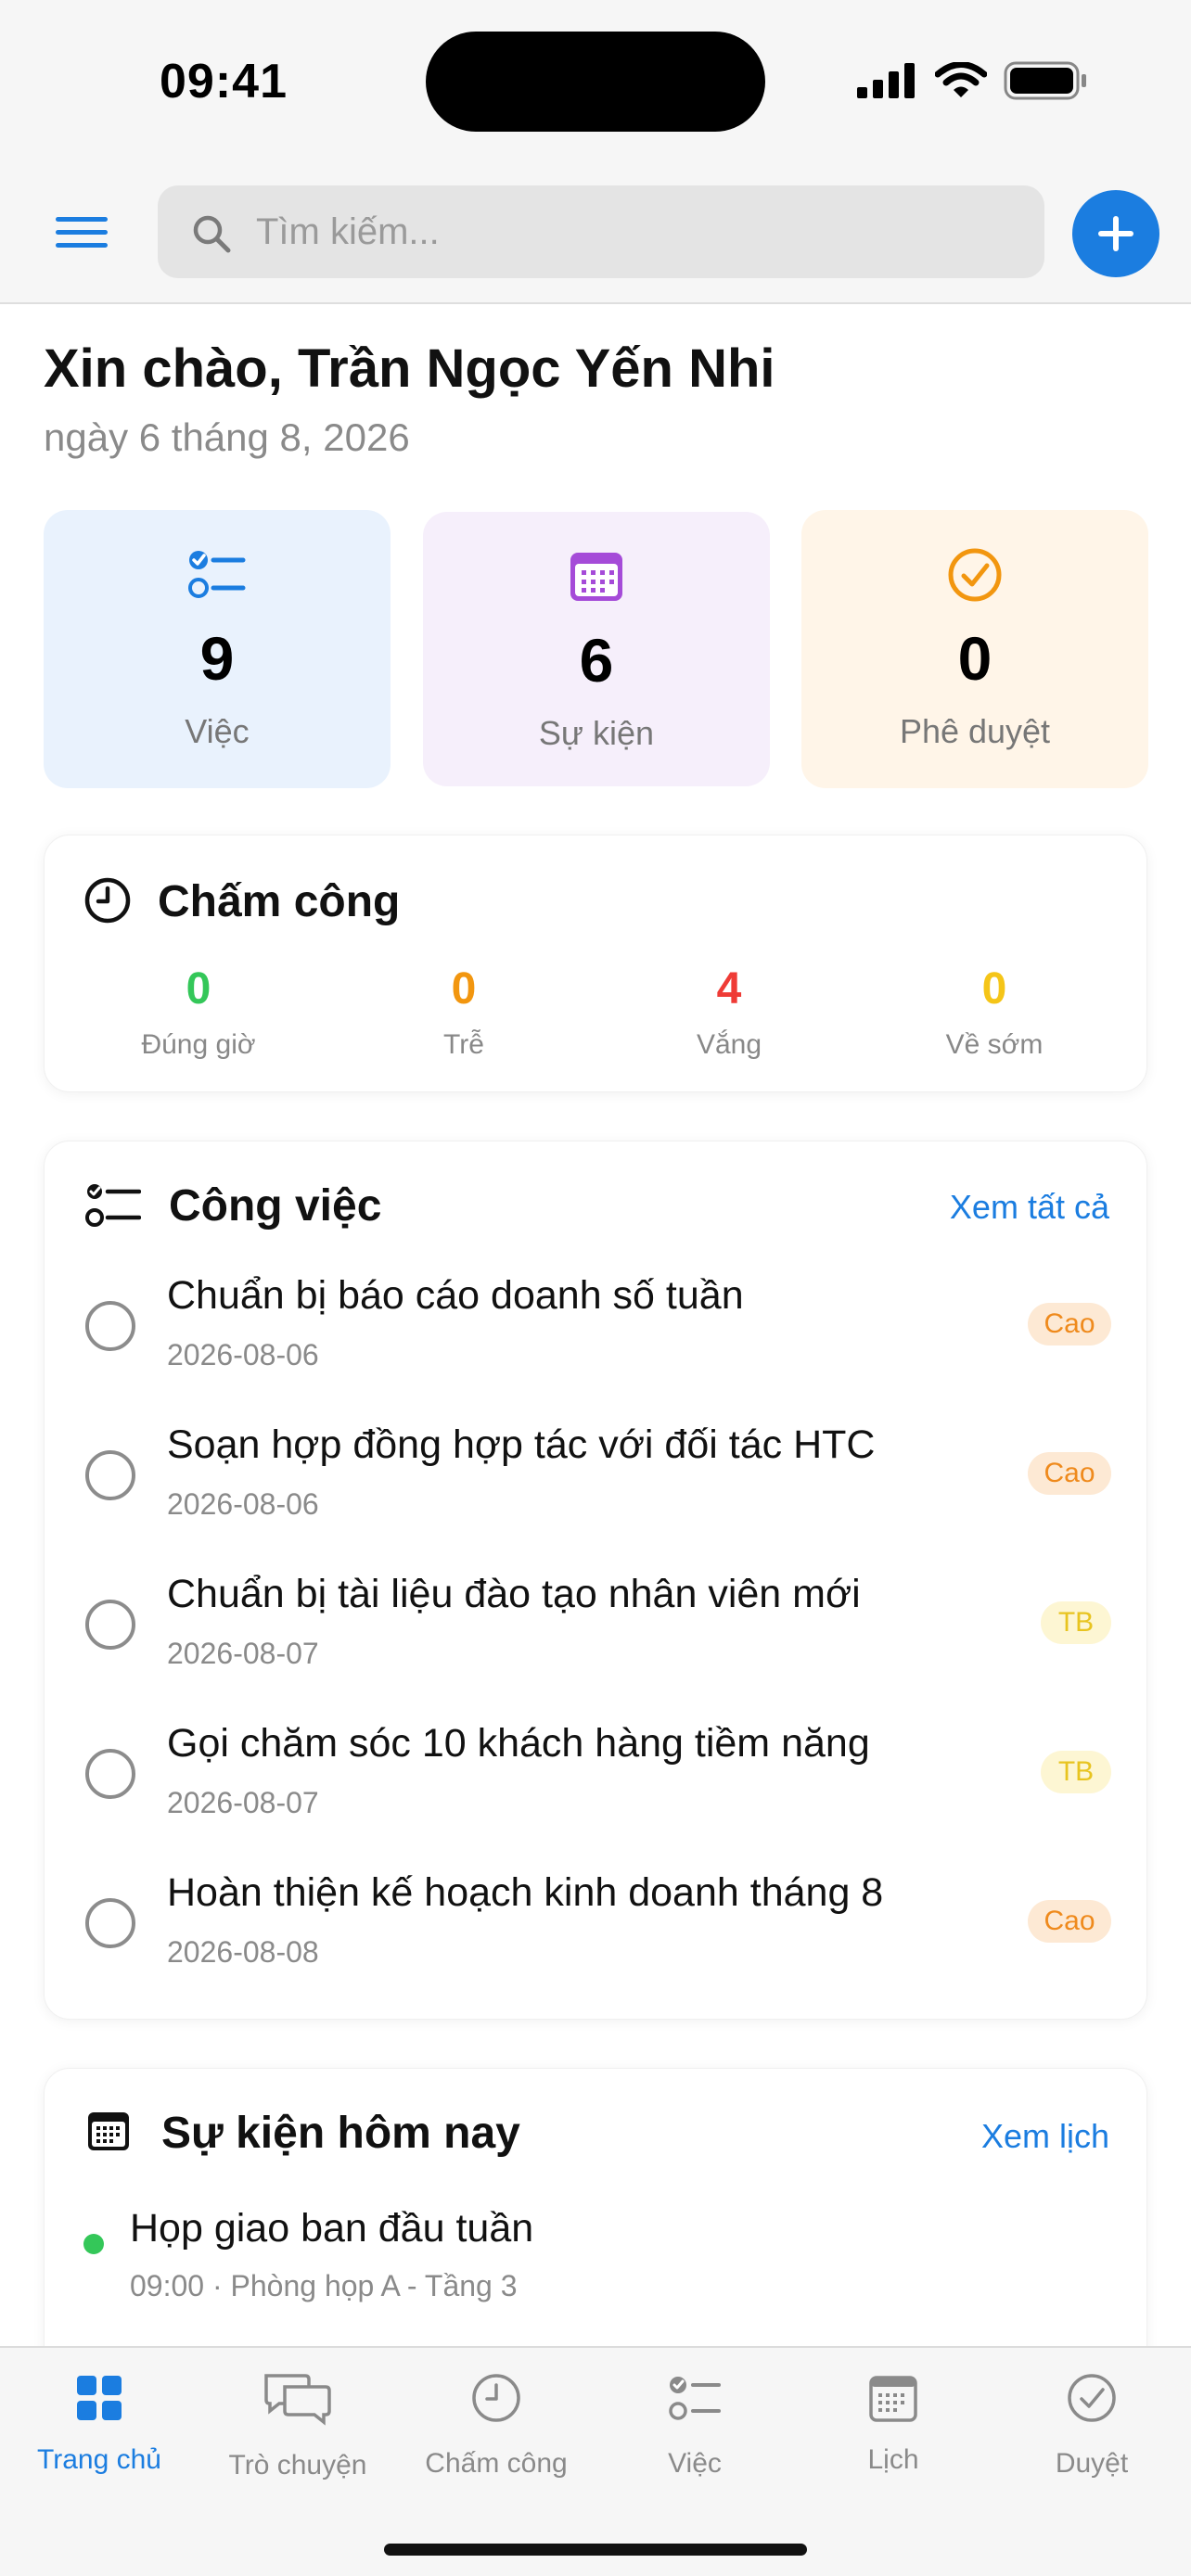 The image size is (1191, 2576). I want to click on home-grid-icon, so click(99, 2398).